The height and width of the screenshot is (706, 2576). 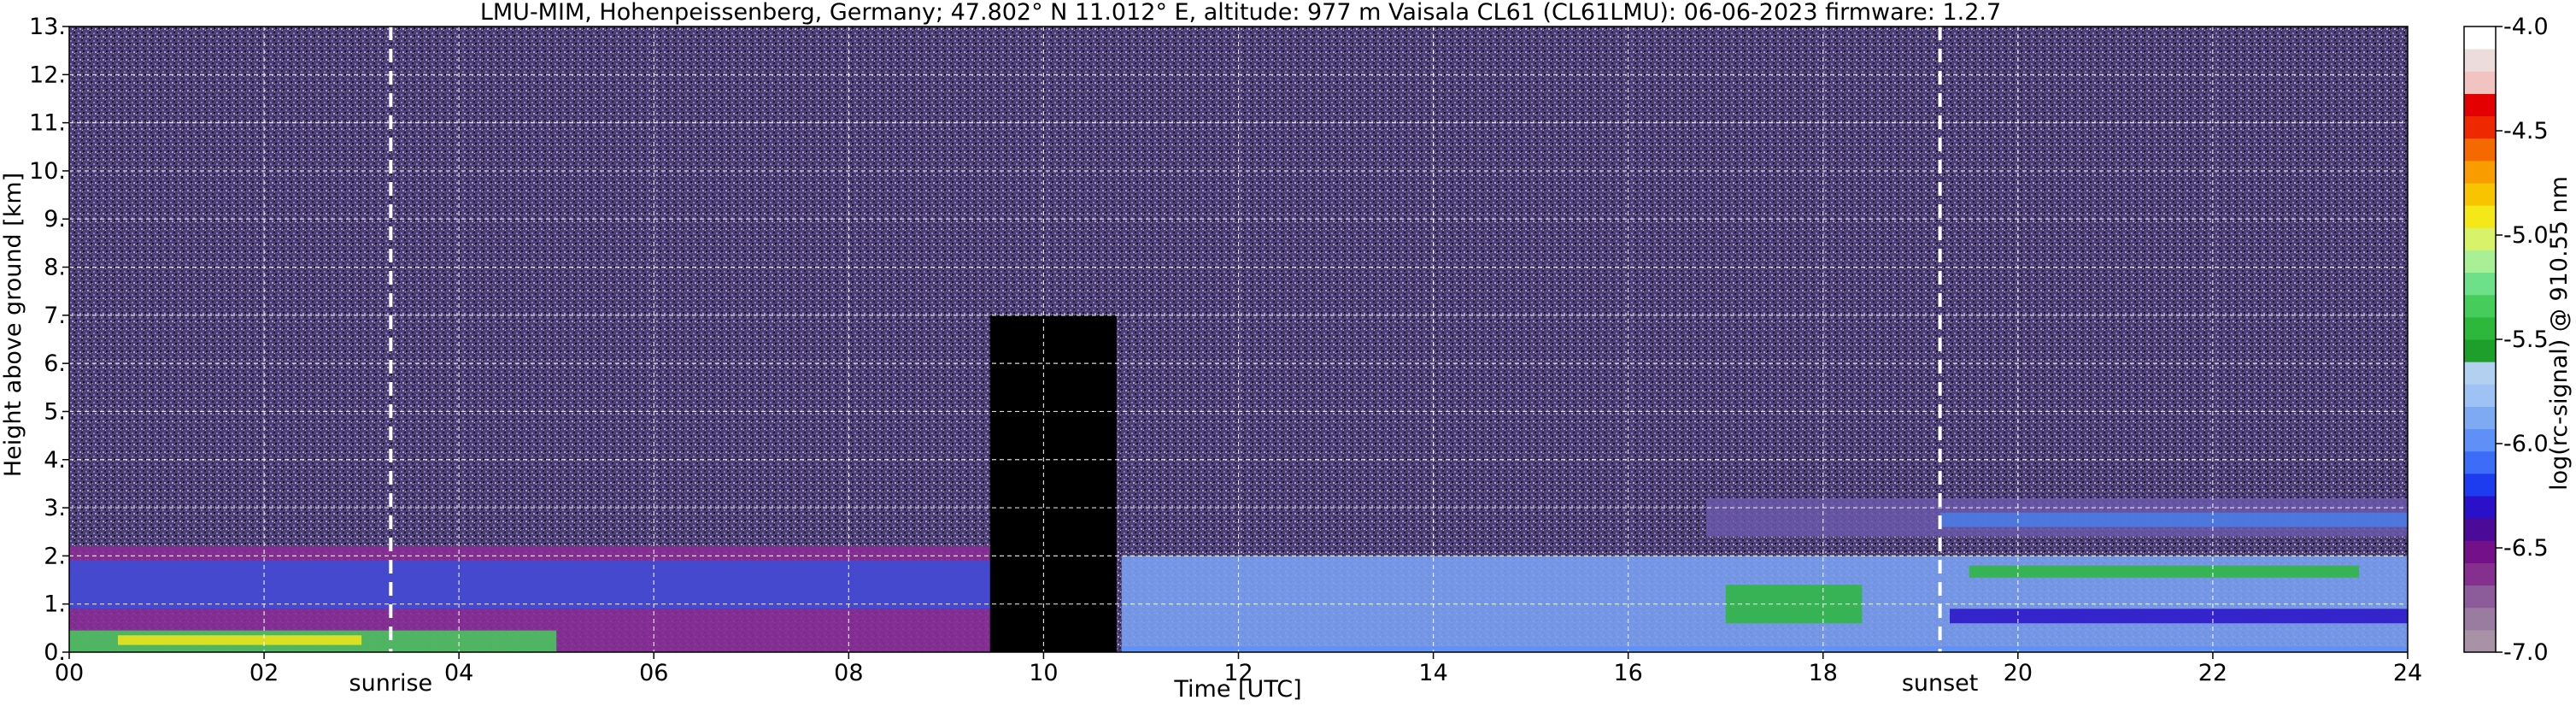 What do you see at coordinates (264, 673) in the screenshot?
I see `x-tick-label: 02` at bounding box center [264, 673].